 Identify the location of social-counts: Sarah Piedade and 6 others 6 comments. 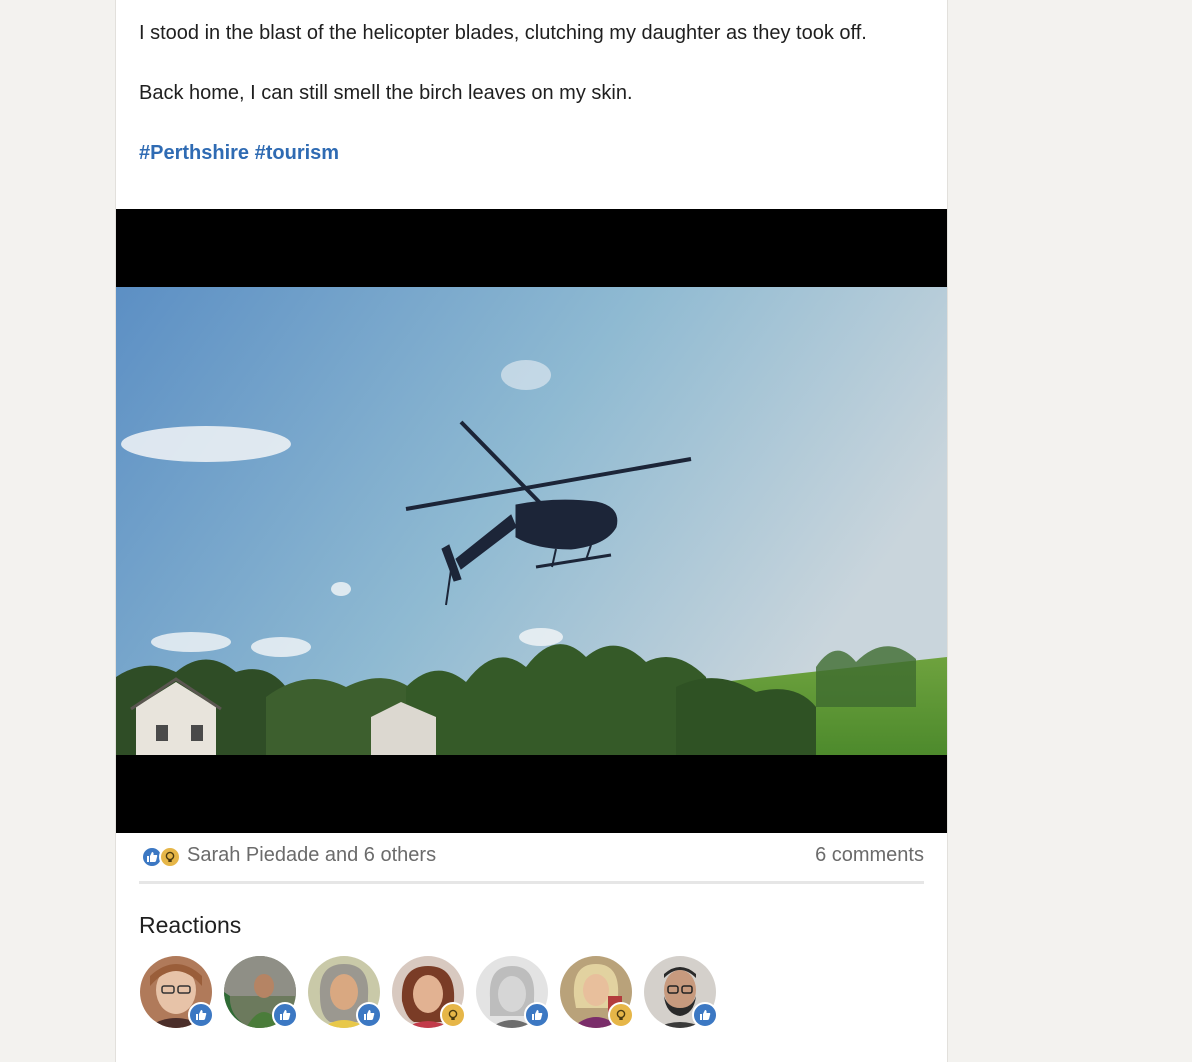
(531, 862).